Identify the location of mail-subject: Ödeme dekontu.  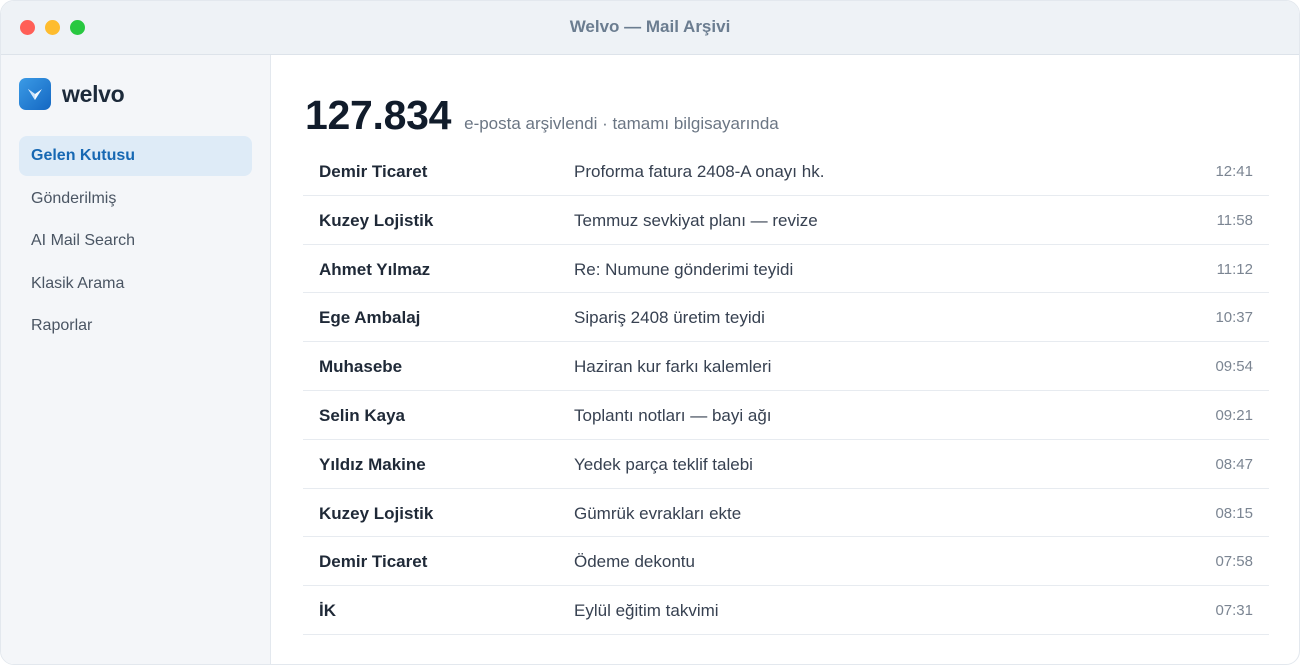
(634, 562).